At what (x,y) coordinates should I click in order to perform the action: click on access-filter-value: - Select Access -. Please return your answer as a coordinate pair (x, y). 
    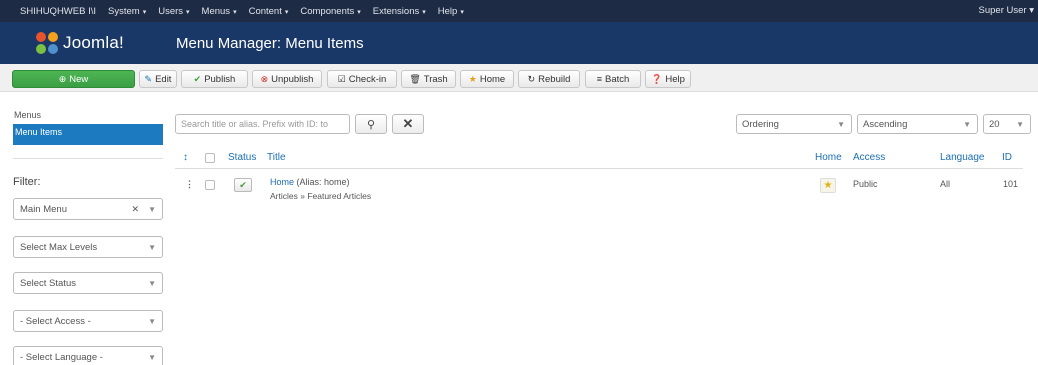
    Looking at the image, I should click on (55, 321).